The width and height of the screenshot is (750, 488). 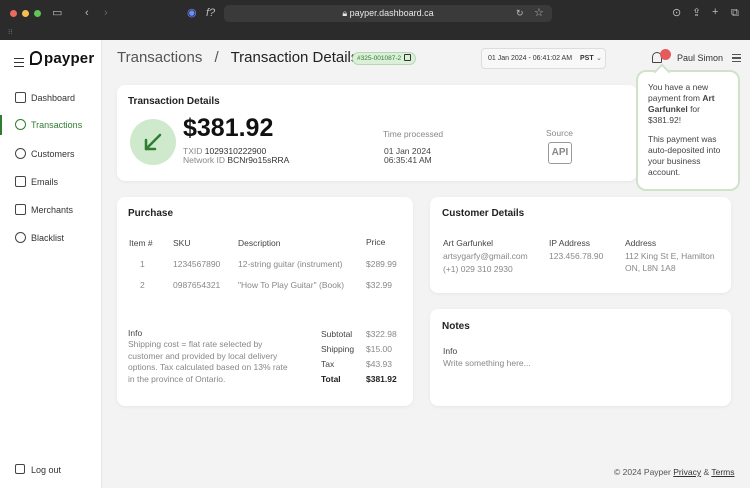 I want to click on notes-info-label: Info, so click(x=450, y=351).